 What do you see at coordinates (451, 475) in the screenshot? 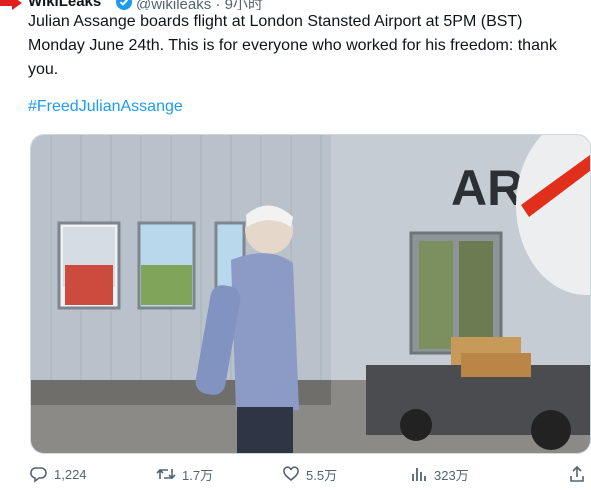
I see `views-count: 323万` at bounding box center [451, 475].